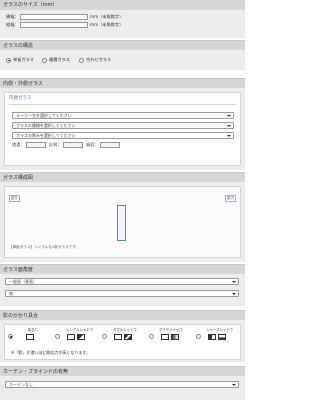 The width and height of the screenshot is (320, 400). I want to click on inner-outer-section-header: 内側・外側ガラス, so click(122, 83).